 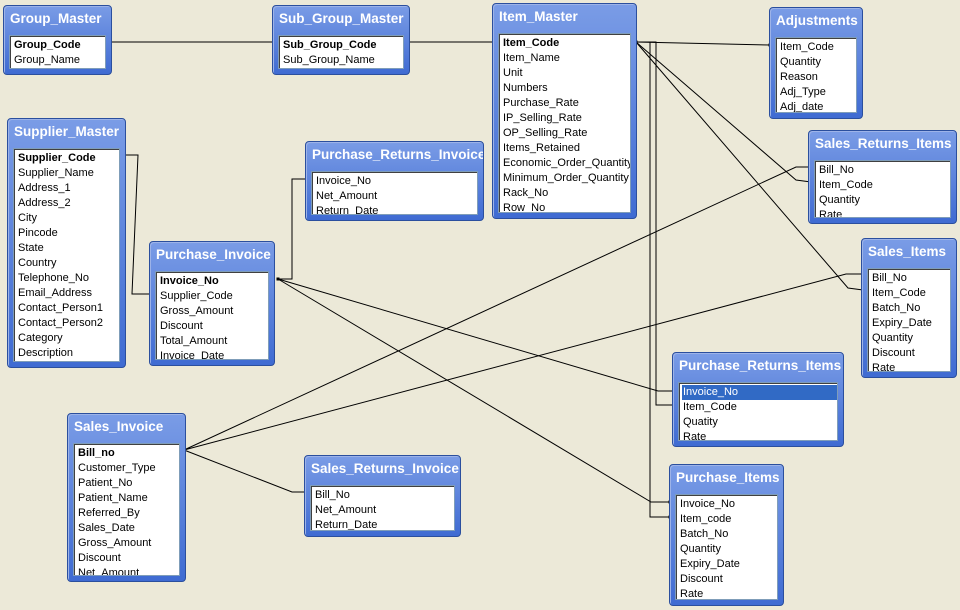 What do you see at coordinates (566, 193) in the screenshot?
I see `field-rack-no: Rack_No` at bounding box center [566, 193].